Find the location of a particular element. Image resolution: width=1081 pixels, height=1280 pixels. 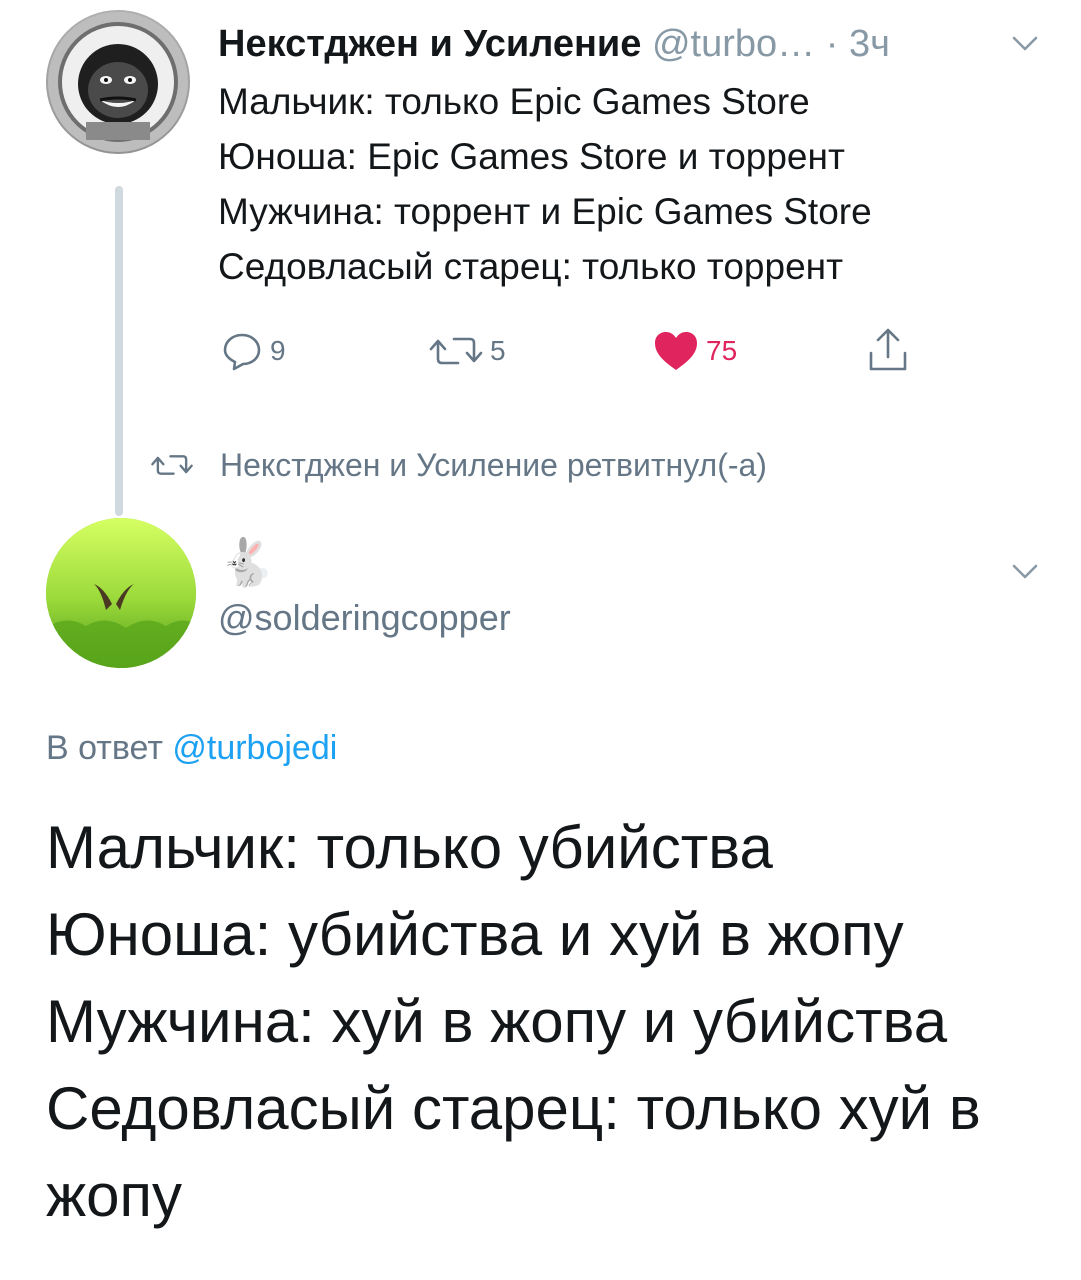

tweet-text-line: Седовласый старец: только торрент is located at coordinates (531, 266).